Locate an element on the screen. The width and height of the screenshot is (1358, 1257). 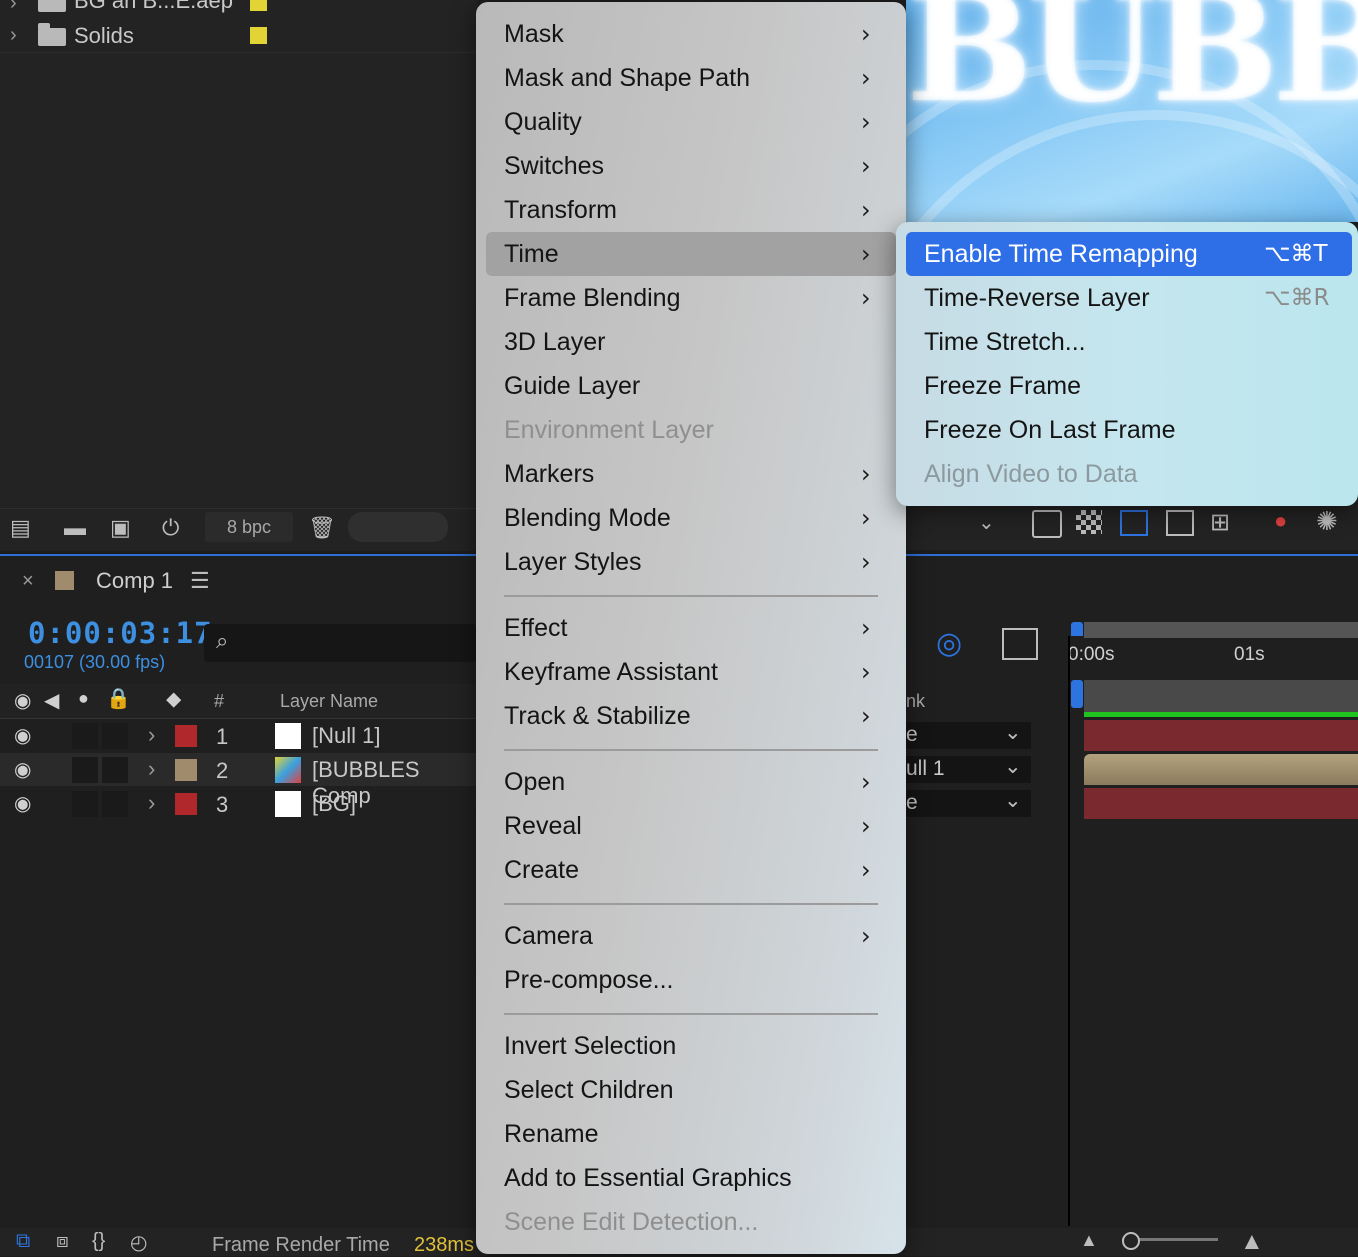
menu-item-create: Create is located at coordinates (541, 870).